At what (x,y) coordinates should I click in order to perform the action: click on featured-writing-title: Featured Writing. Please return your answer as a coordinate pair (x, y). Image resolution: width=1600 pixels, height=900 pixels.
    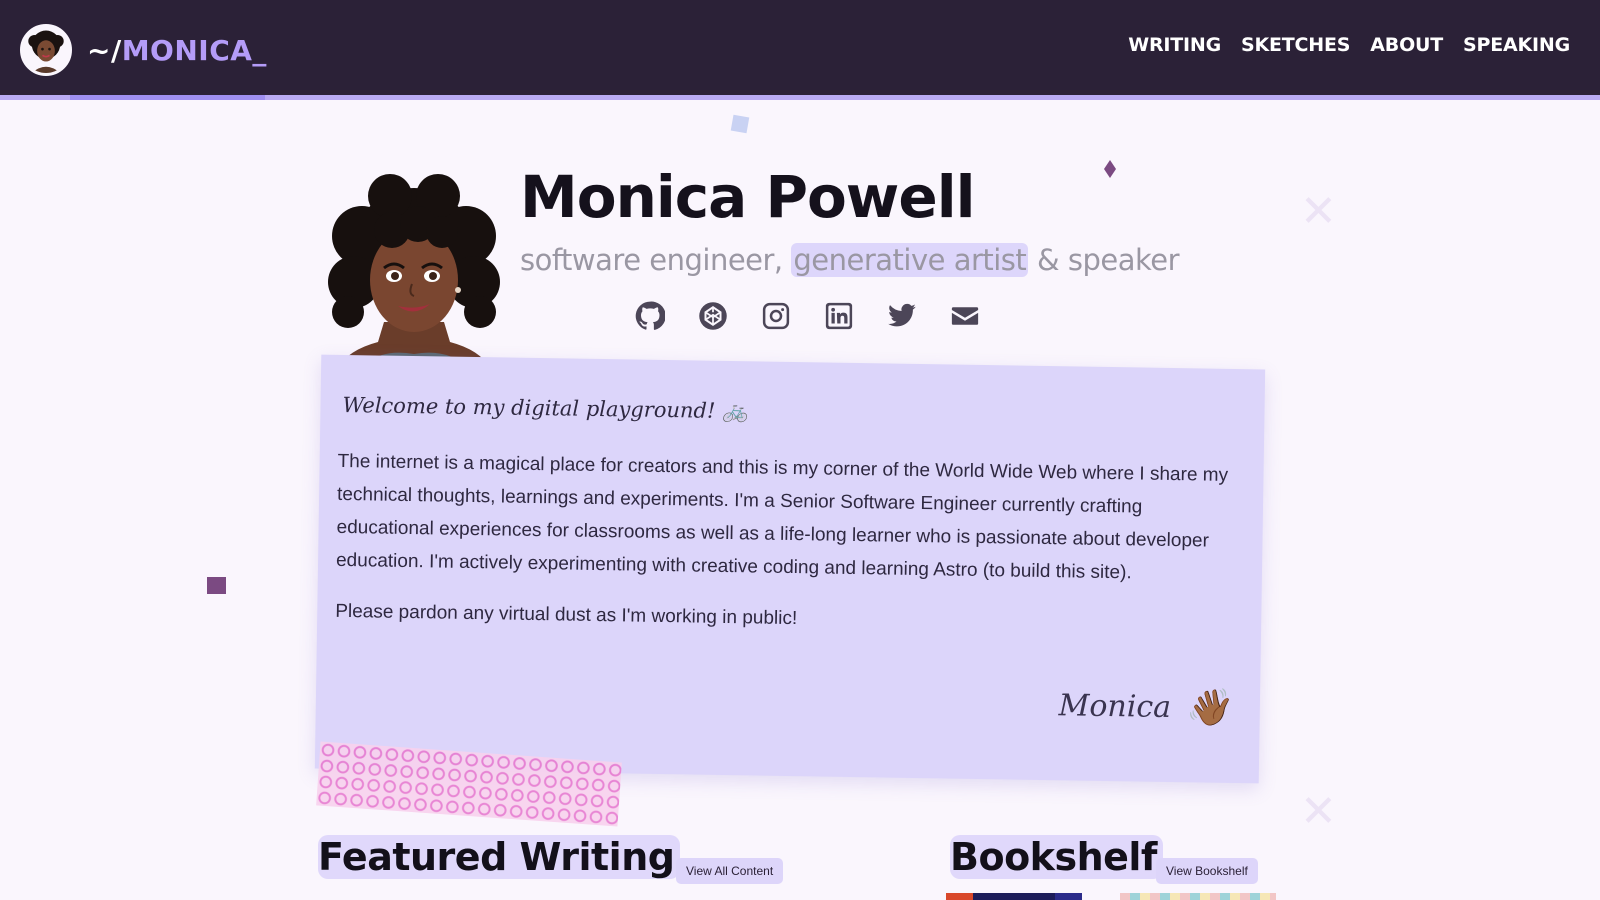
    Looking at the image, I should click on (499, 857).